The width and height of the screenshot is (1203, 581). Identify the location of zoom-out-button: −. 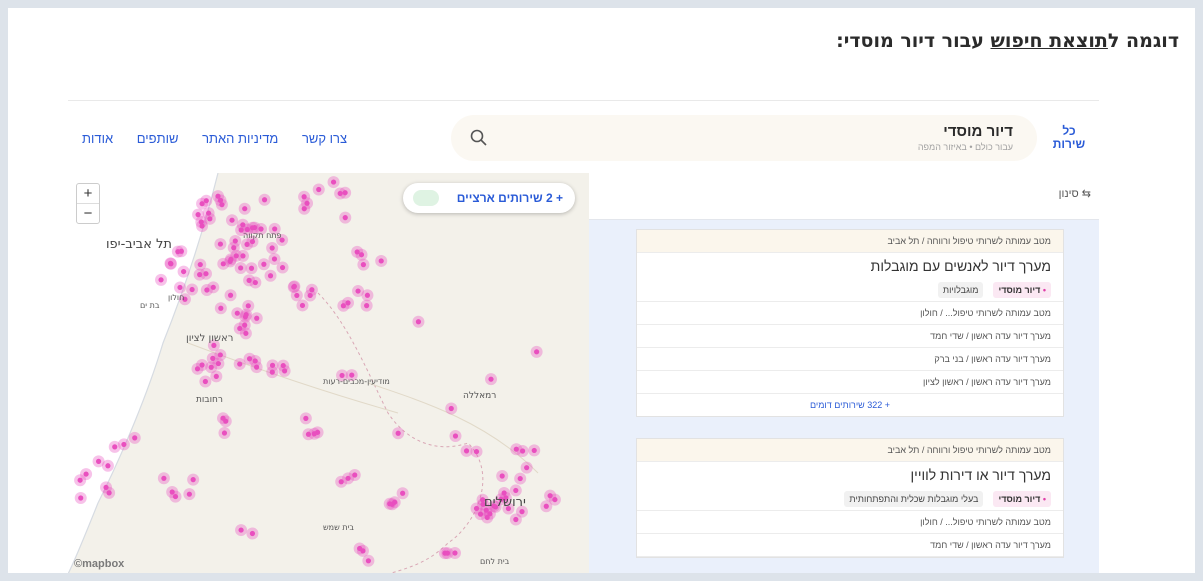
(88, 213).